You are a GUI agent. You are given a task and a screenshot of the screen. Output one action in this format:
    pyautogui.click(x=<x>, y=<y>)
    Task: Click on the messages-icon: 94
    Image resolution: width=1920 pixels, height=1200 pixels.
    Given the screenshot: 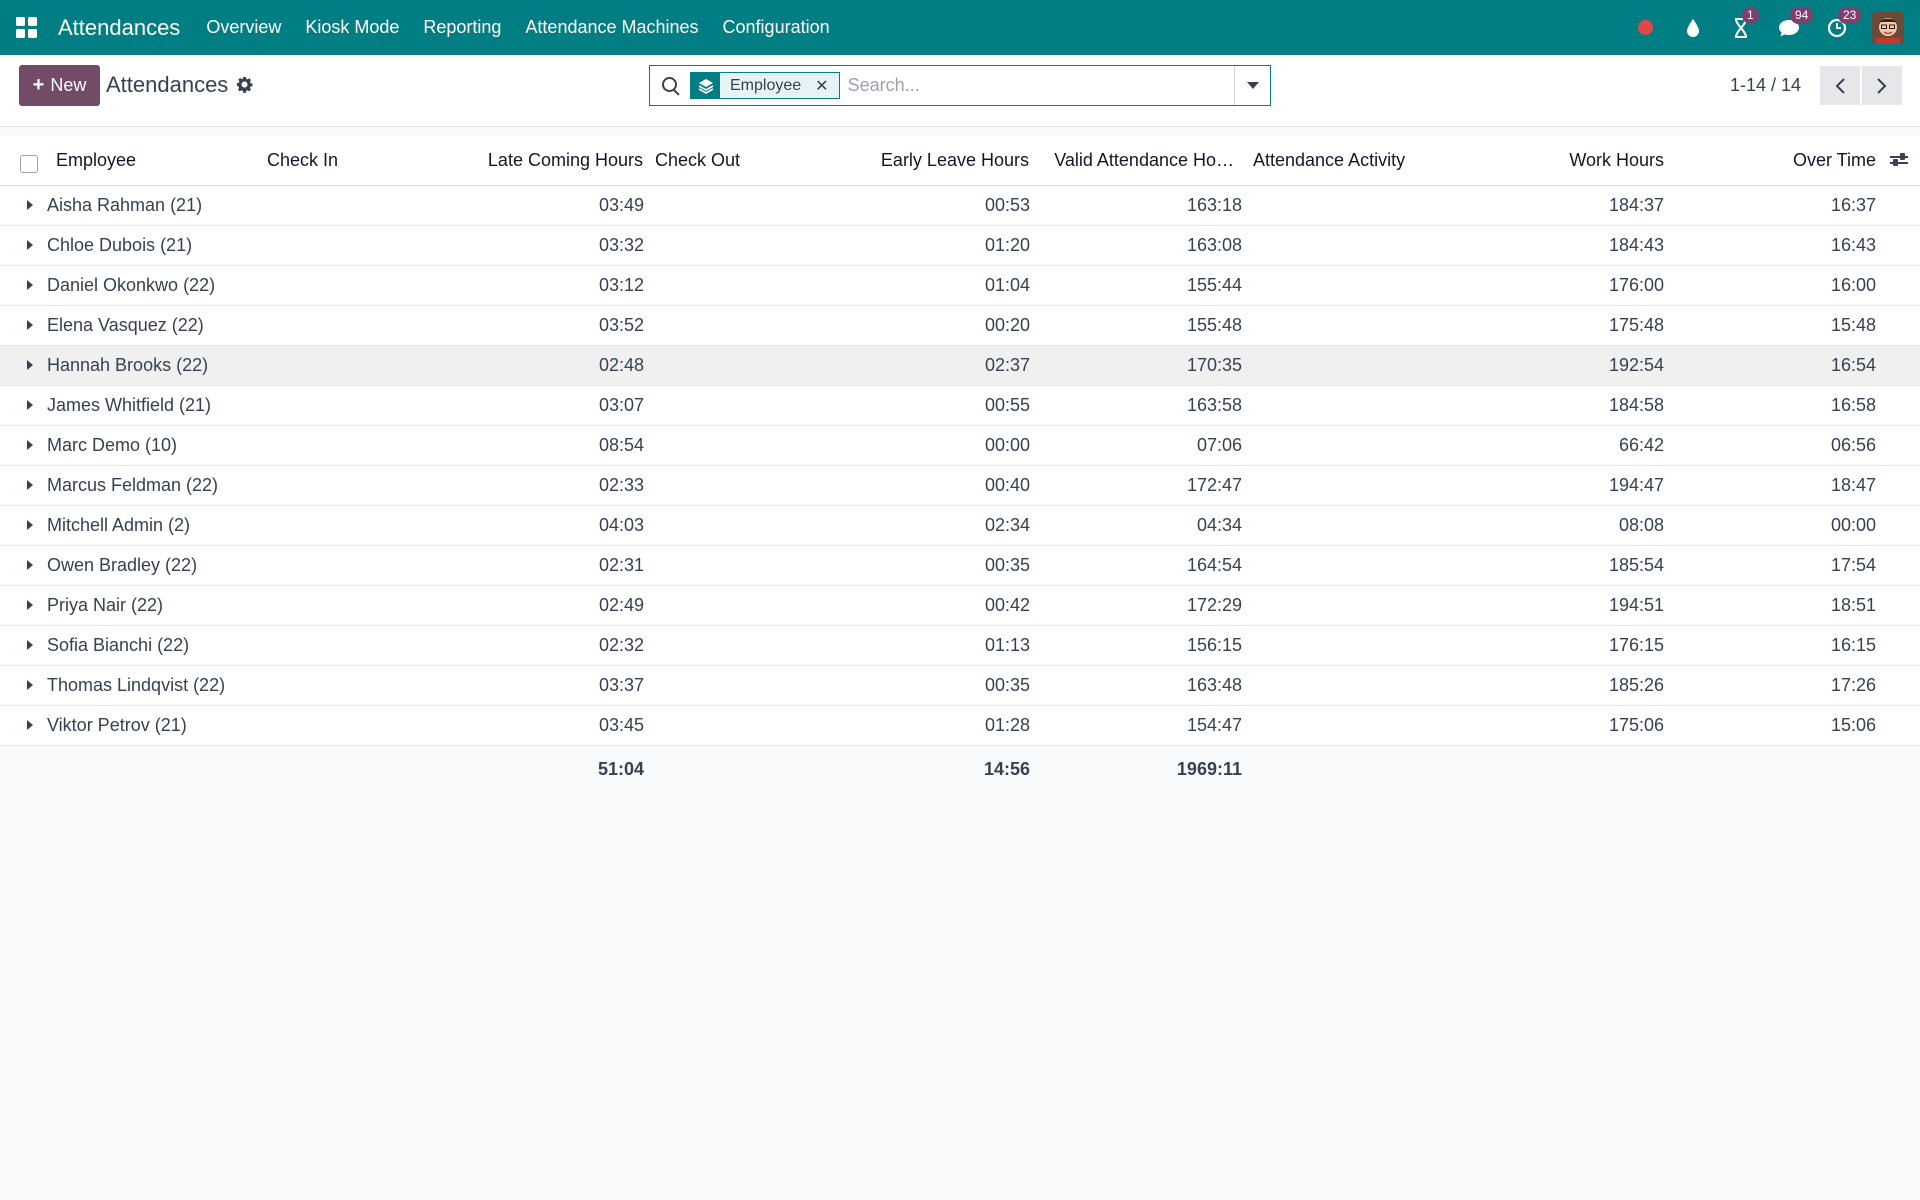 What is the action you would take?
    pyautogui.click(x=1796, y=22)
    